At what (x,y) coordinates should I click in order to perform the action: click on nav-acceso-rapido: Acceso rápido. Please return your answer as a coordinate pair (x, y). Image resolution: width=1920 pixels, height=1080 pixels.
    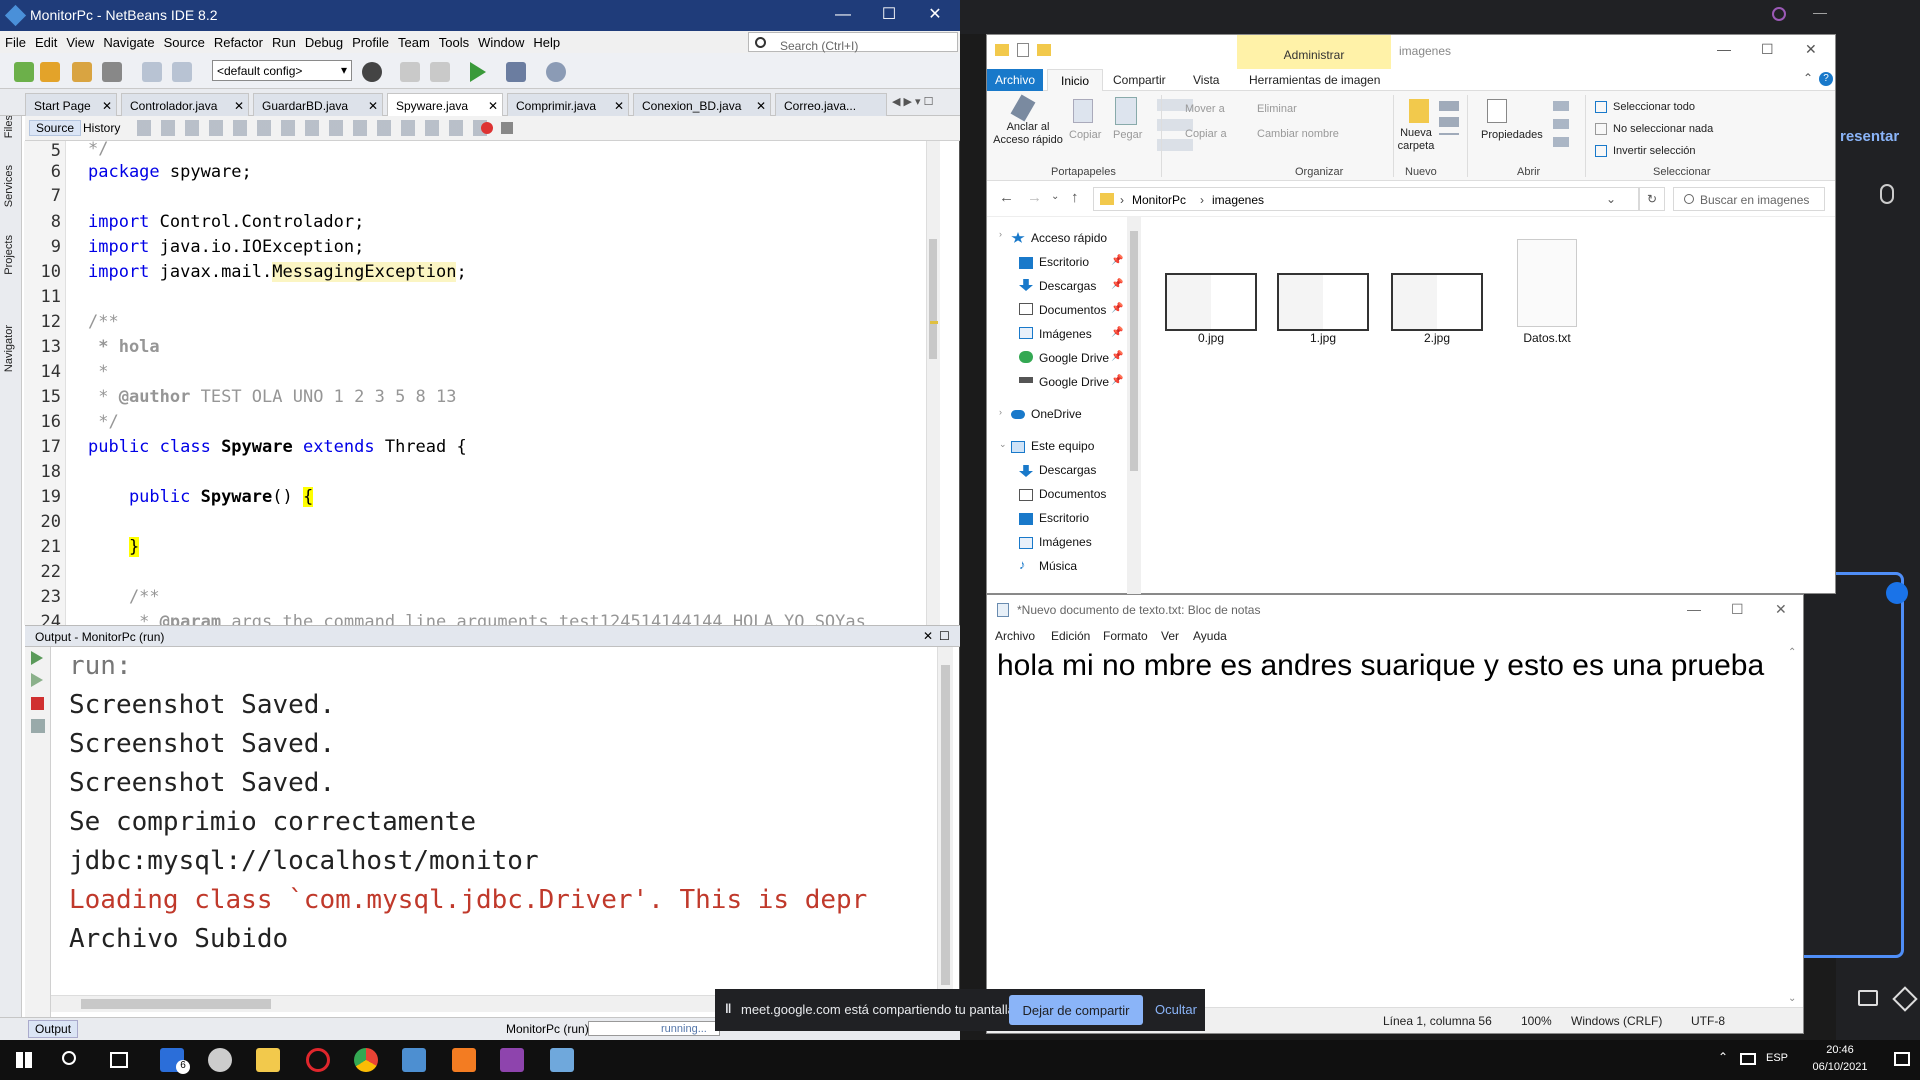
    Looking at the image, I should click on (1069, 238).